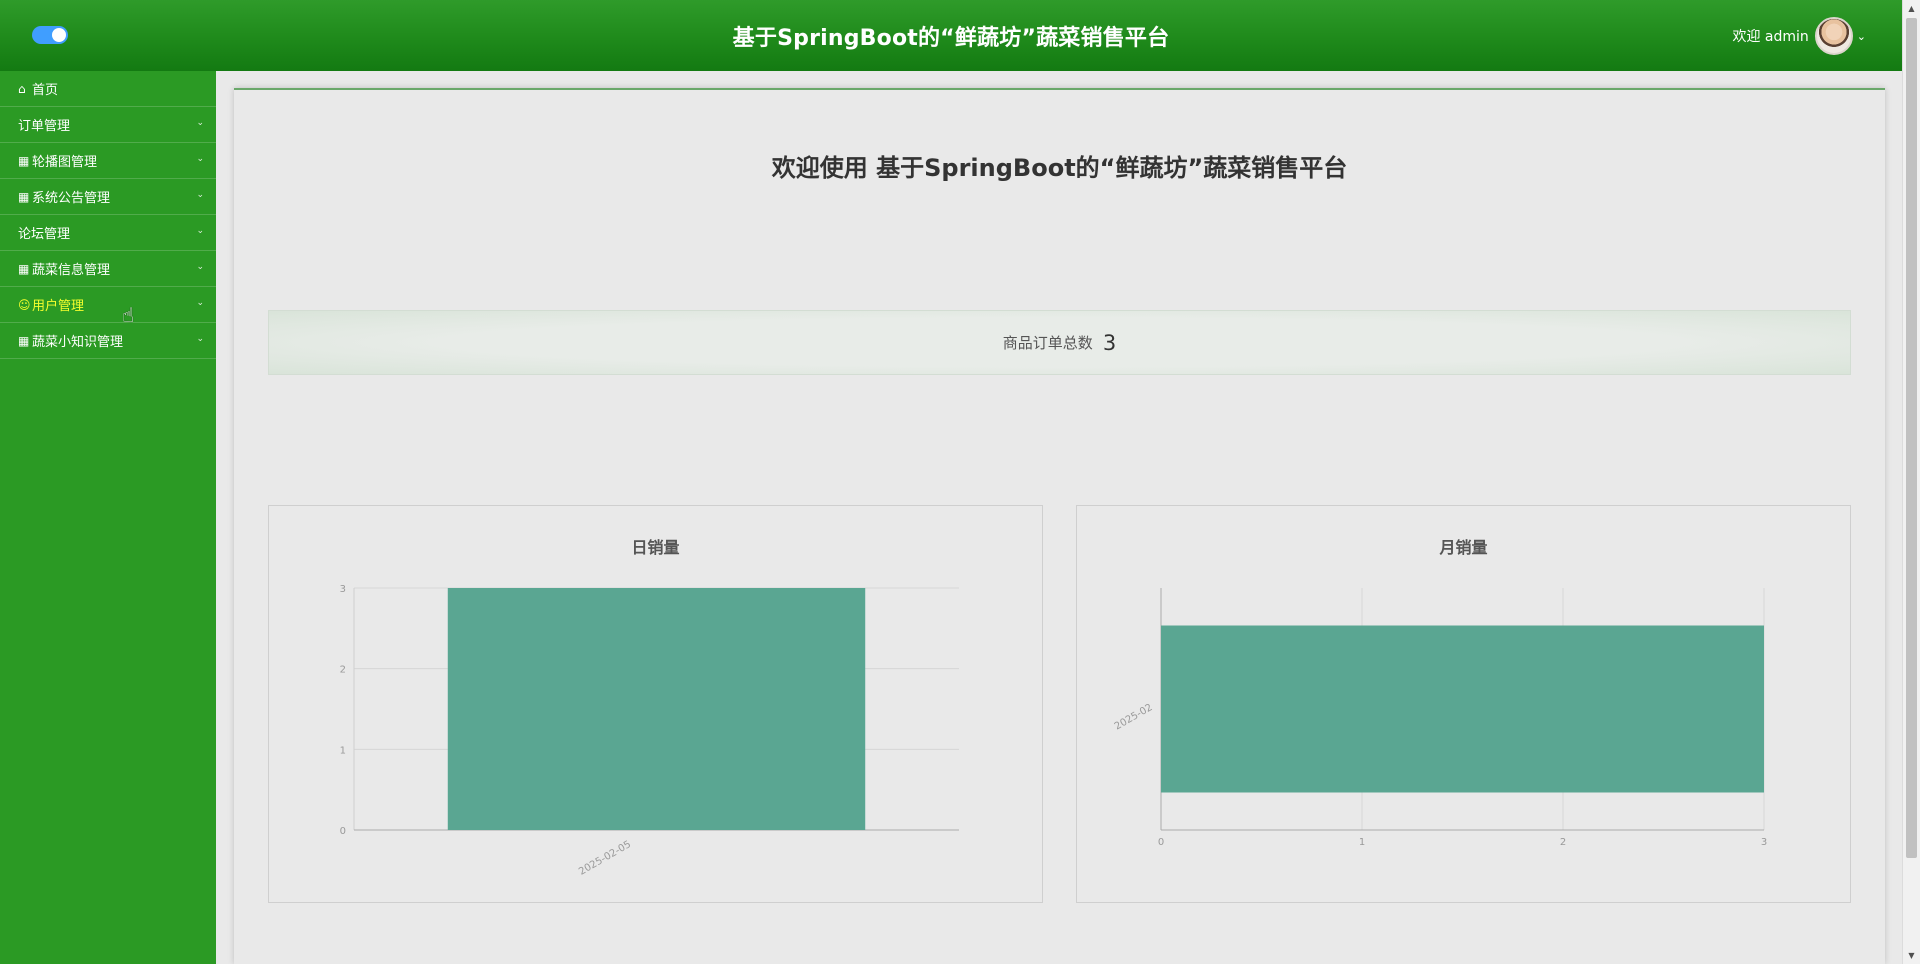  I want to click on x-tick-label: 2, so click(1563, 842).